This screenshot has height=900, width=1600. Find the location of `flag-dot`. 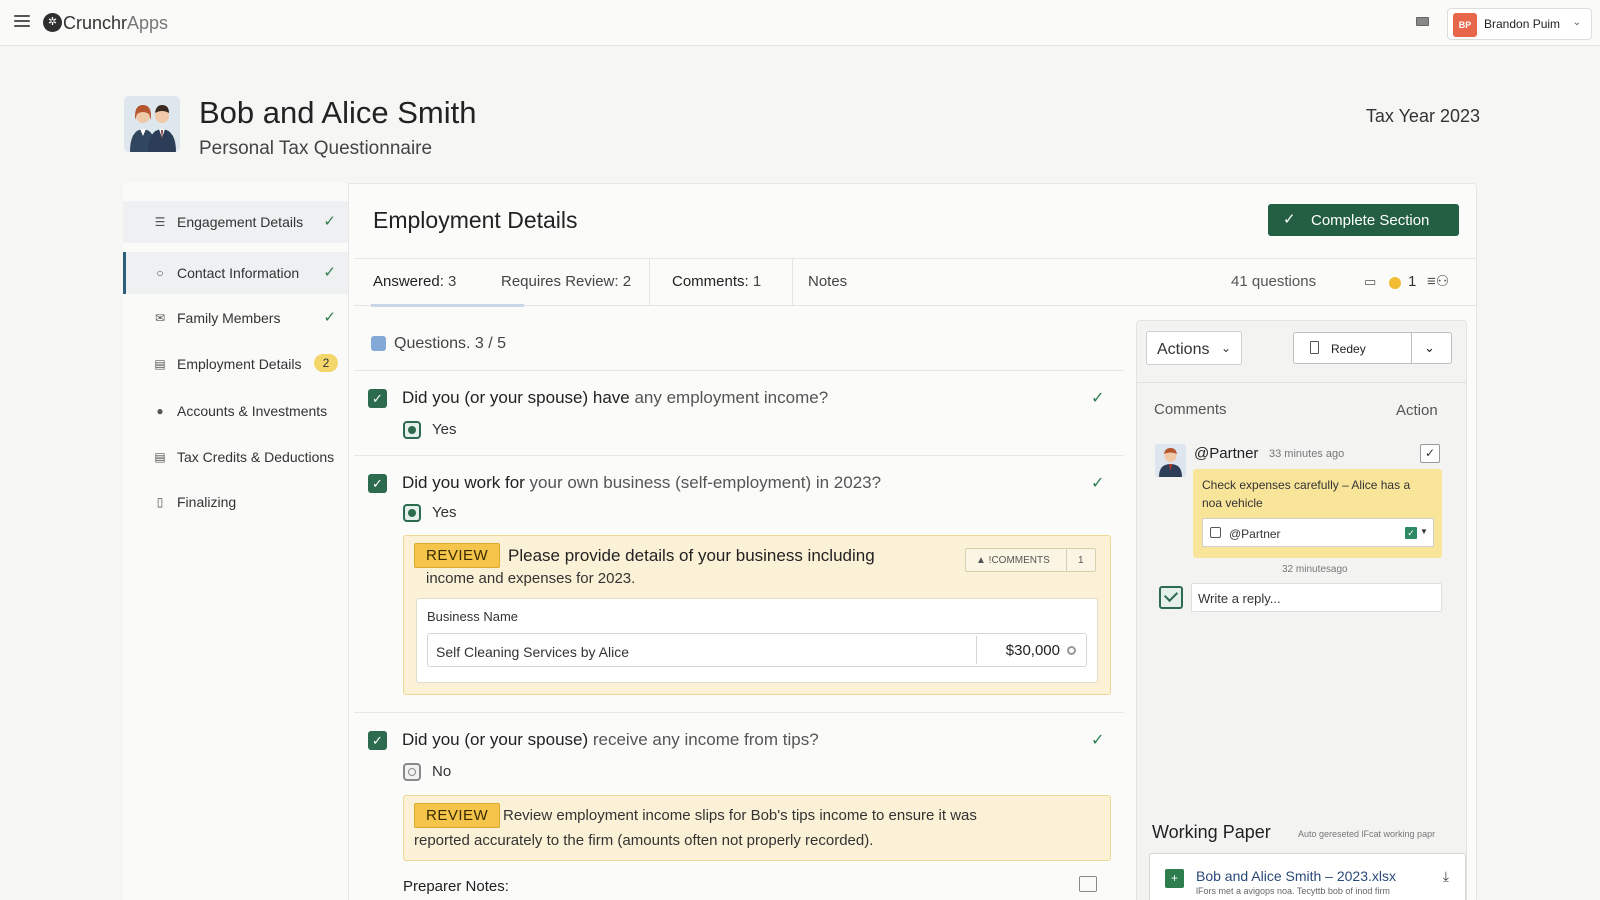

flag-dot is located at coordinates (1395, 283).